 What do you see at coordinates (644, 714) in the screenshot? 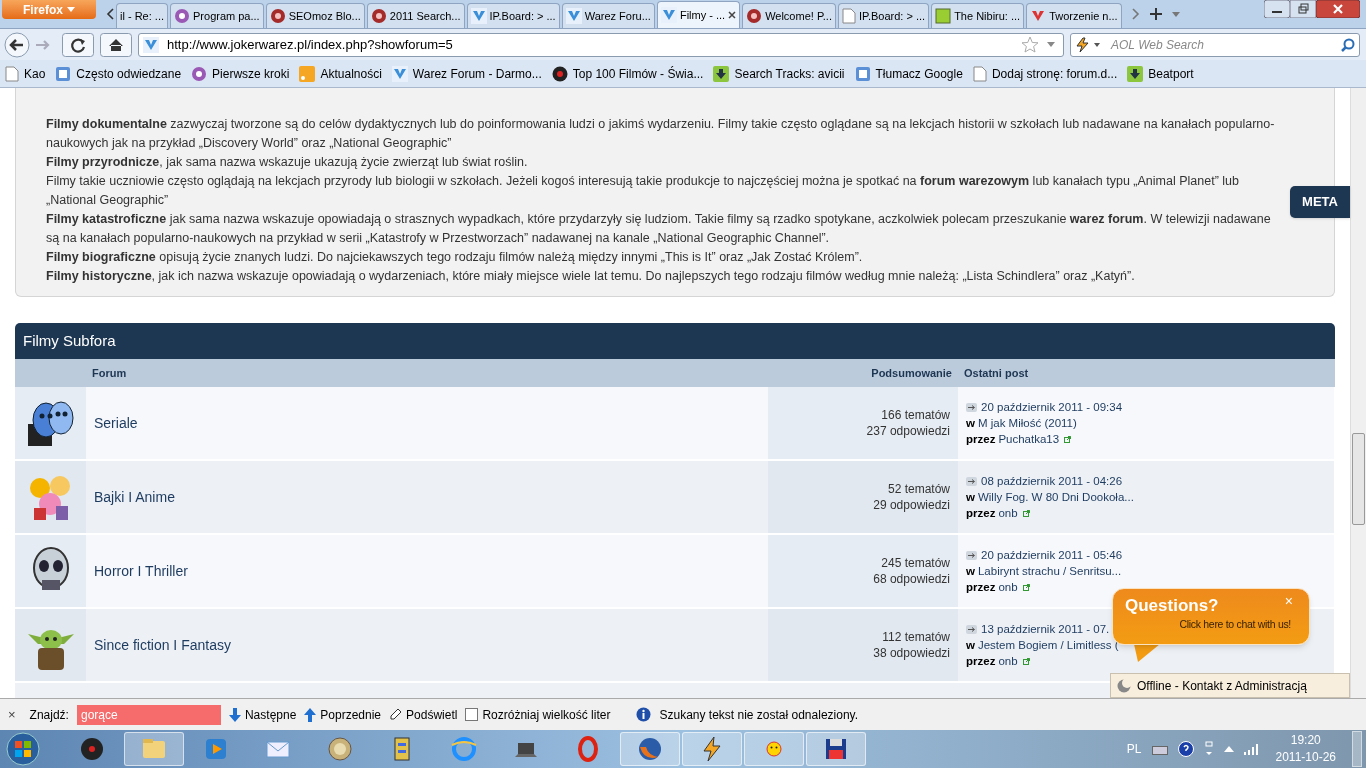
I see `info-icon` at bounding box center [644, 714].